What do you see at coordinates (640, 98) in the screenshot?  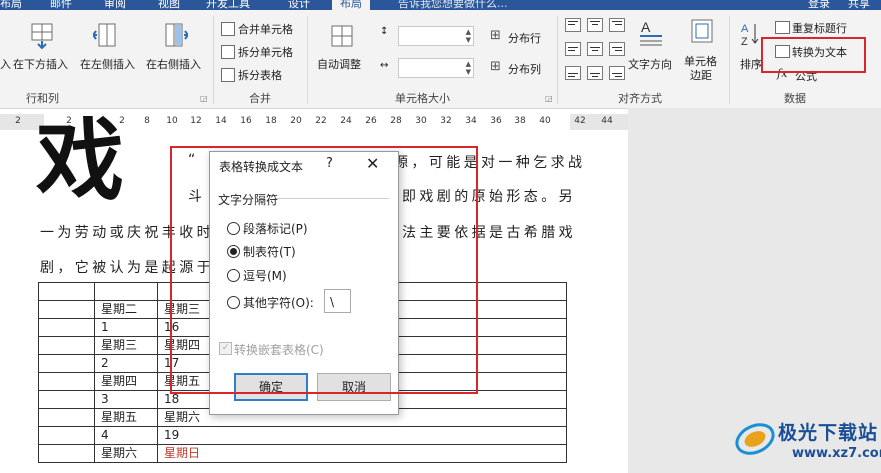 I see `group-label-alignment: 对齐方式` at bounding box center [640, 98].